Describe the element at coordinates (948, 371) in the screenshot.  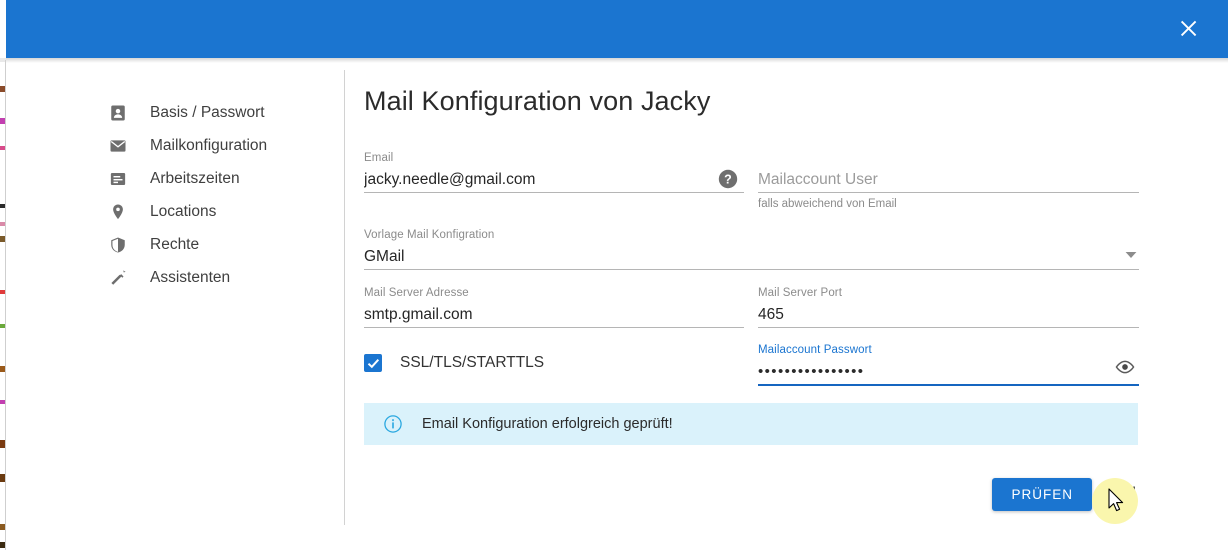
I see `mailaccount-password-input: ••••••••••••••••` at that location.